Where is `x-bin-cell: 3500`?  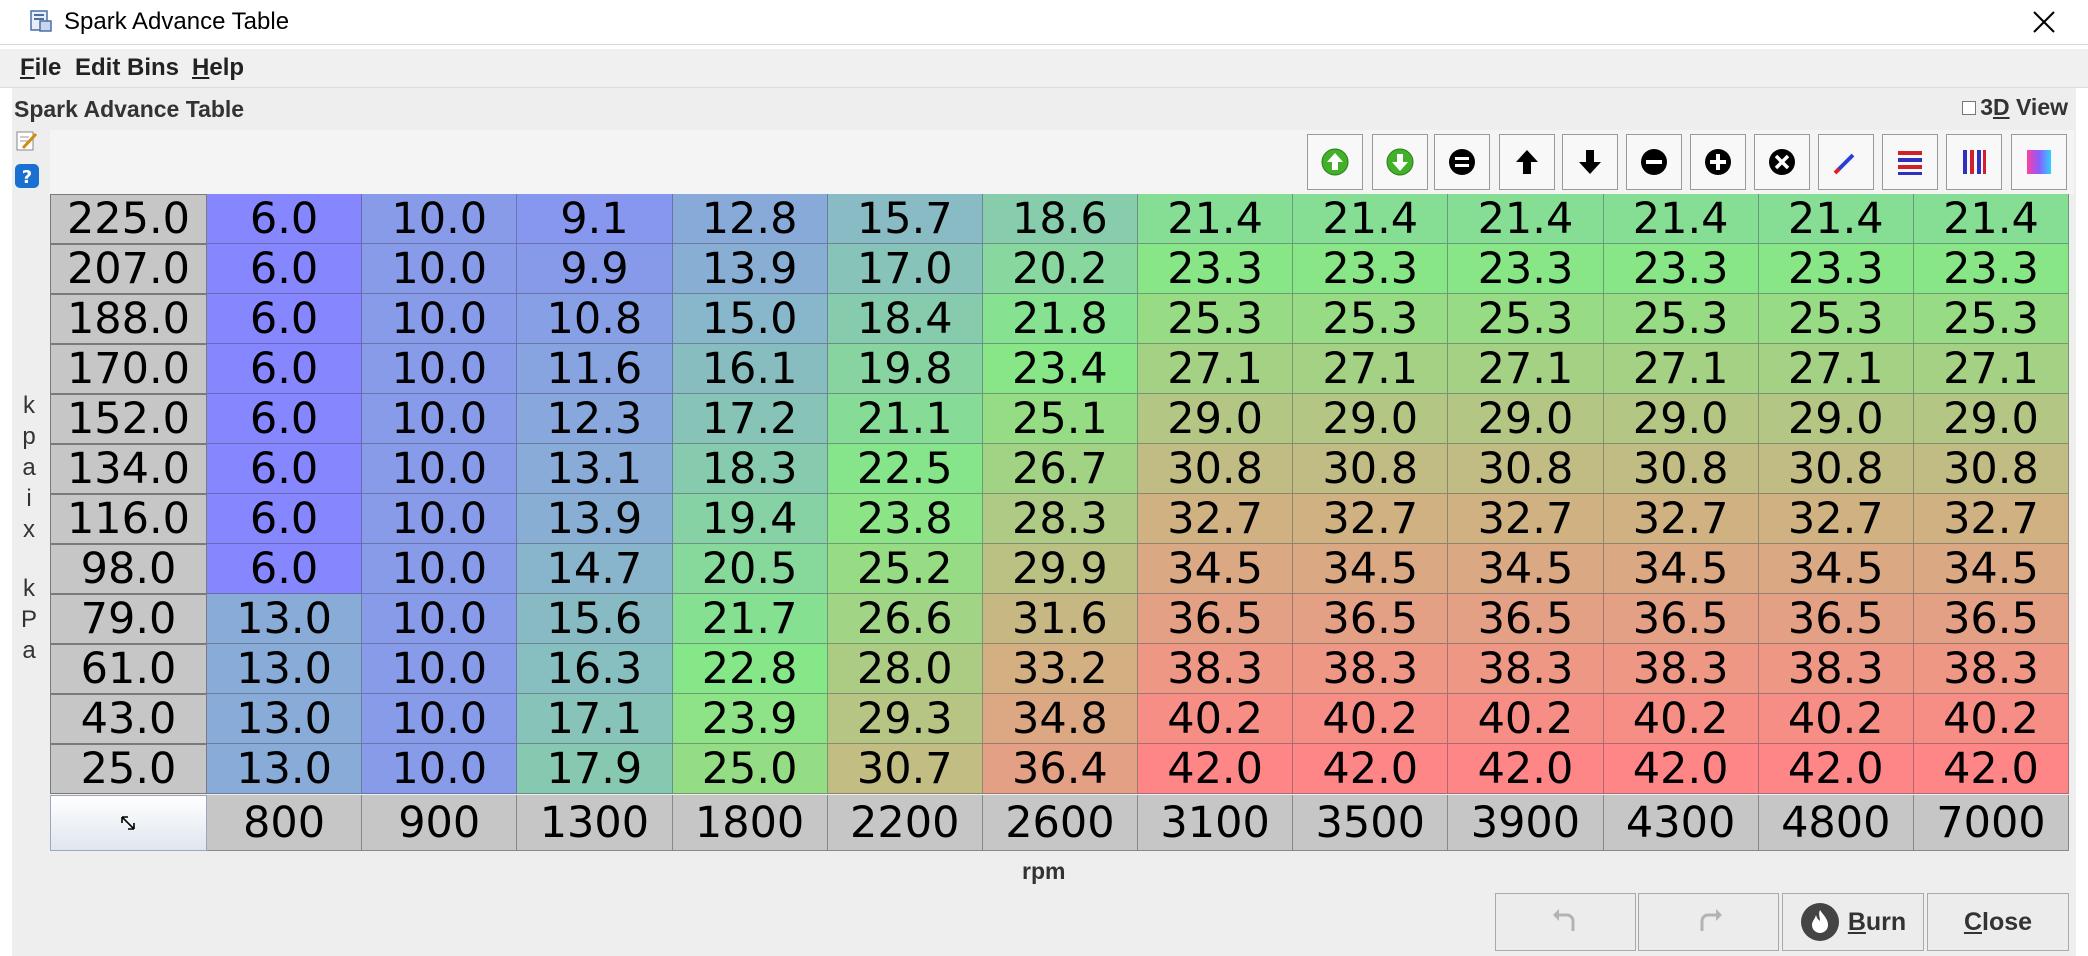 x-bin-cell: 3500 is located at coordinates (1371, 823).